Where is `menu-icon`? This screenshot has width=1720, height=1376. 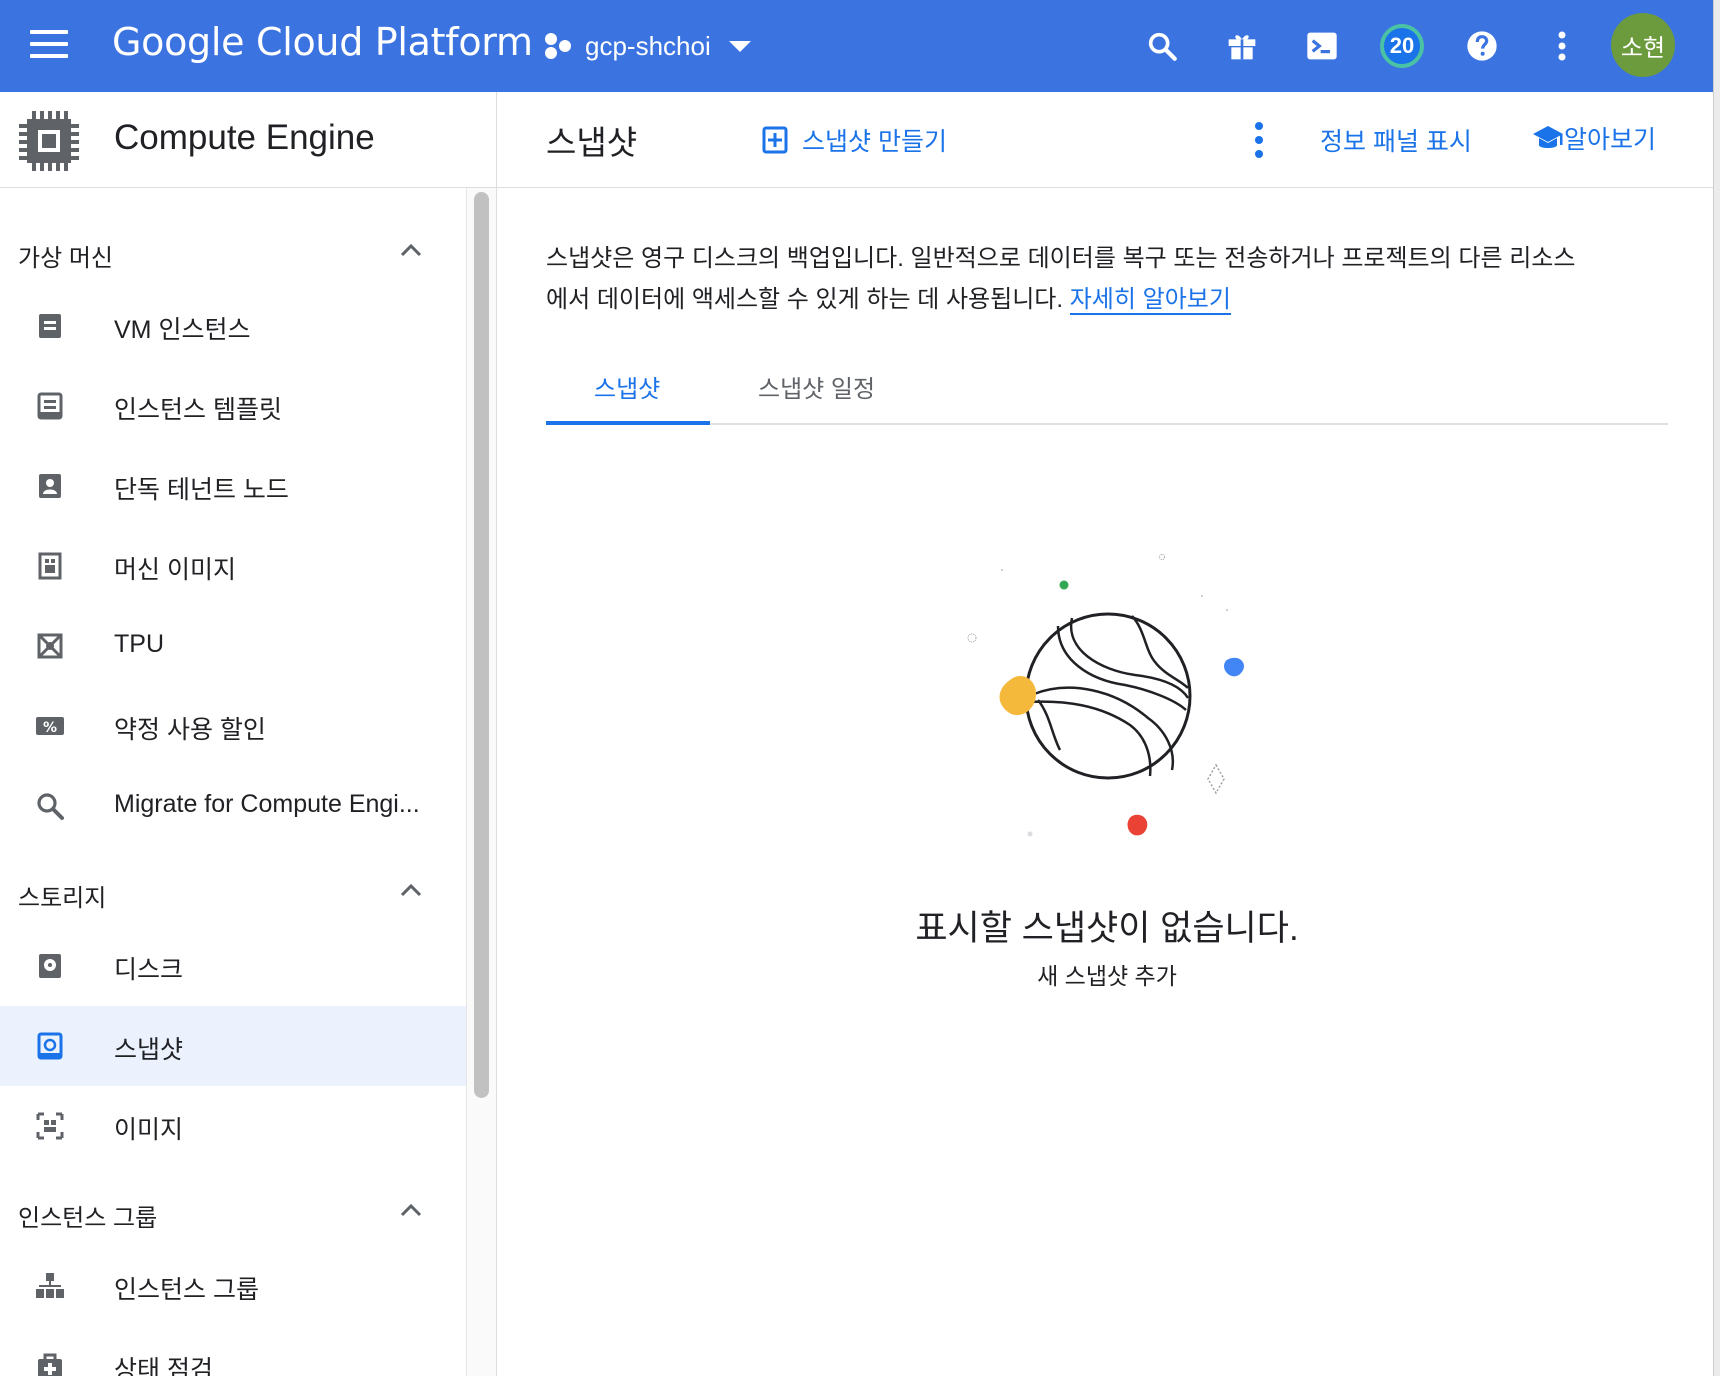
menu-icon is located at coordinates (49, 45).